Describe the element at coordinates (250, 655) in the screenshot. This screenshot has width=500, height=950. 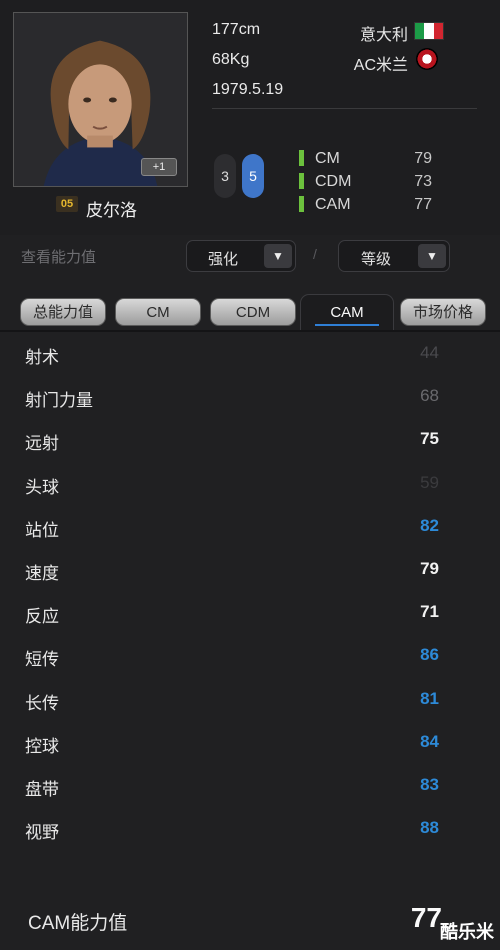
I see `stat-row: 短传 86` at that location.